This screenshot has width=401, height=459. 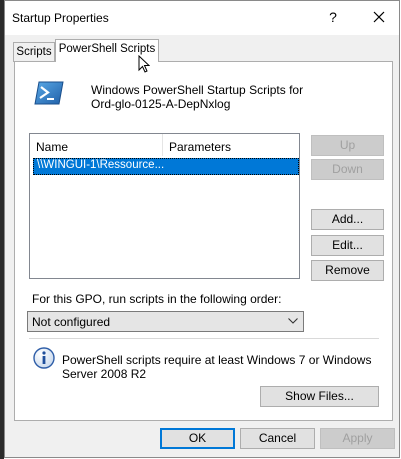 I want to click on info-icon, so click(x=44, y=358).